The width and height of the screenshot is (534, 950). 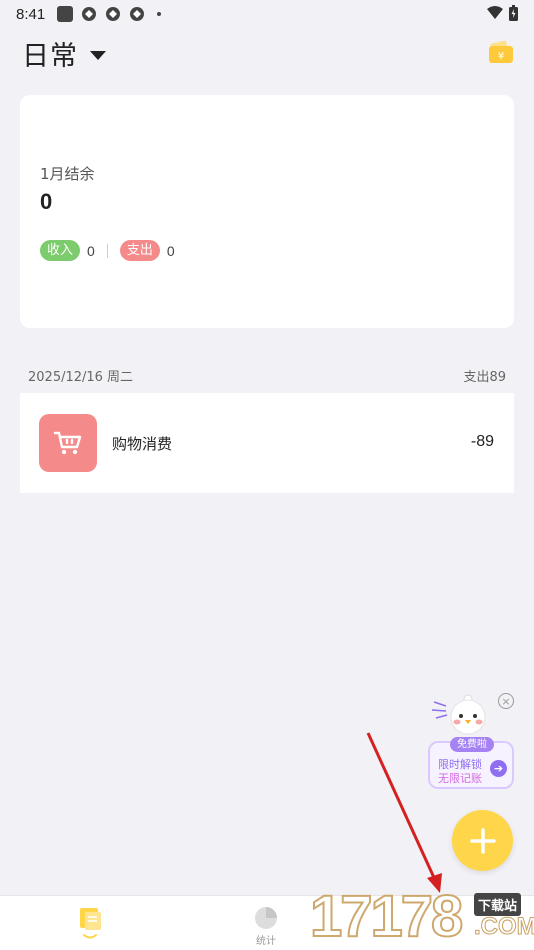 What do you see at coordinates (504, 926) in the screenshot?
I see `watermark-domain: .COM` at bounding box center [504, 926].